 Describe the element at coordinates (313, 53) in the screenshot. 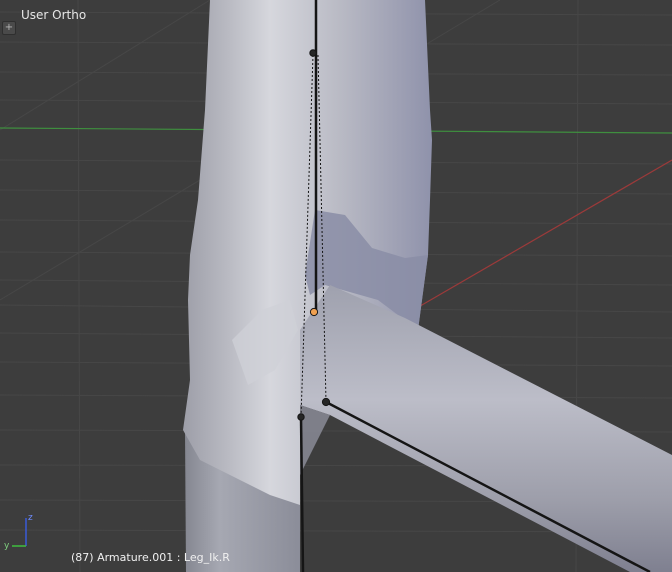

I see `bone-joint-top` at that location.